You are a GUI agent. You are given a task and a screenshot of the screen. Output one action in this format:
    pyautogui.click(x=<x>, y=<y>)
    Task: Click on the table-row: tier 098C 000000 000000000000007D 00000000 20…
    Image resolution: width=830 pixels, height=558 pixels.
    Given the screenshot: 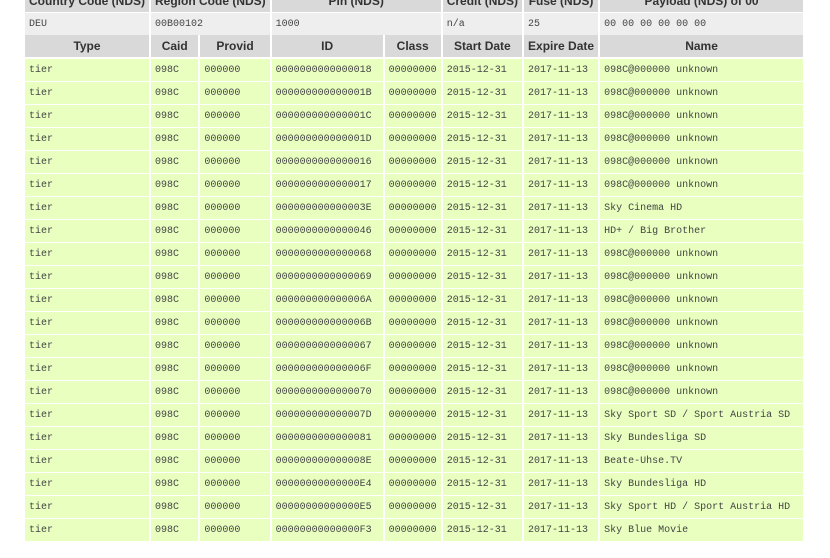 What is the action you would take?
    pyautogui.click(x=414, y=414)
    